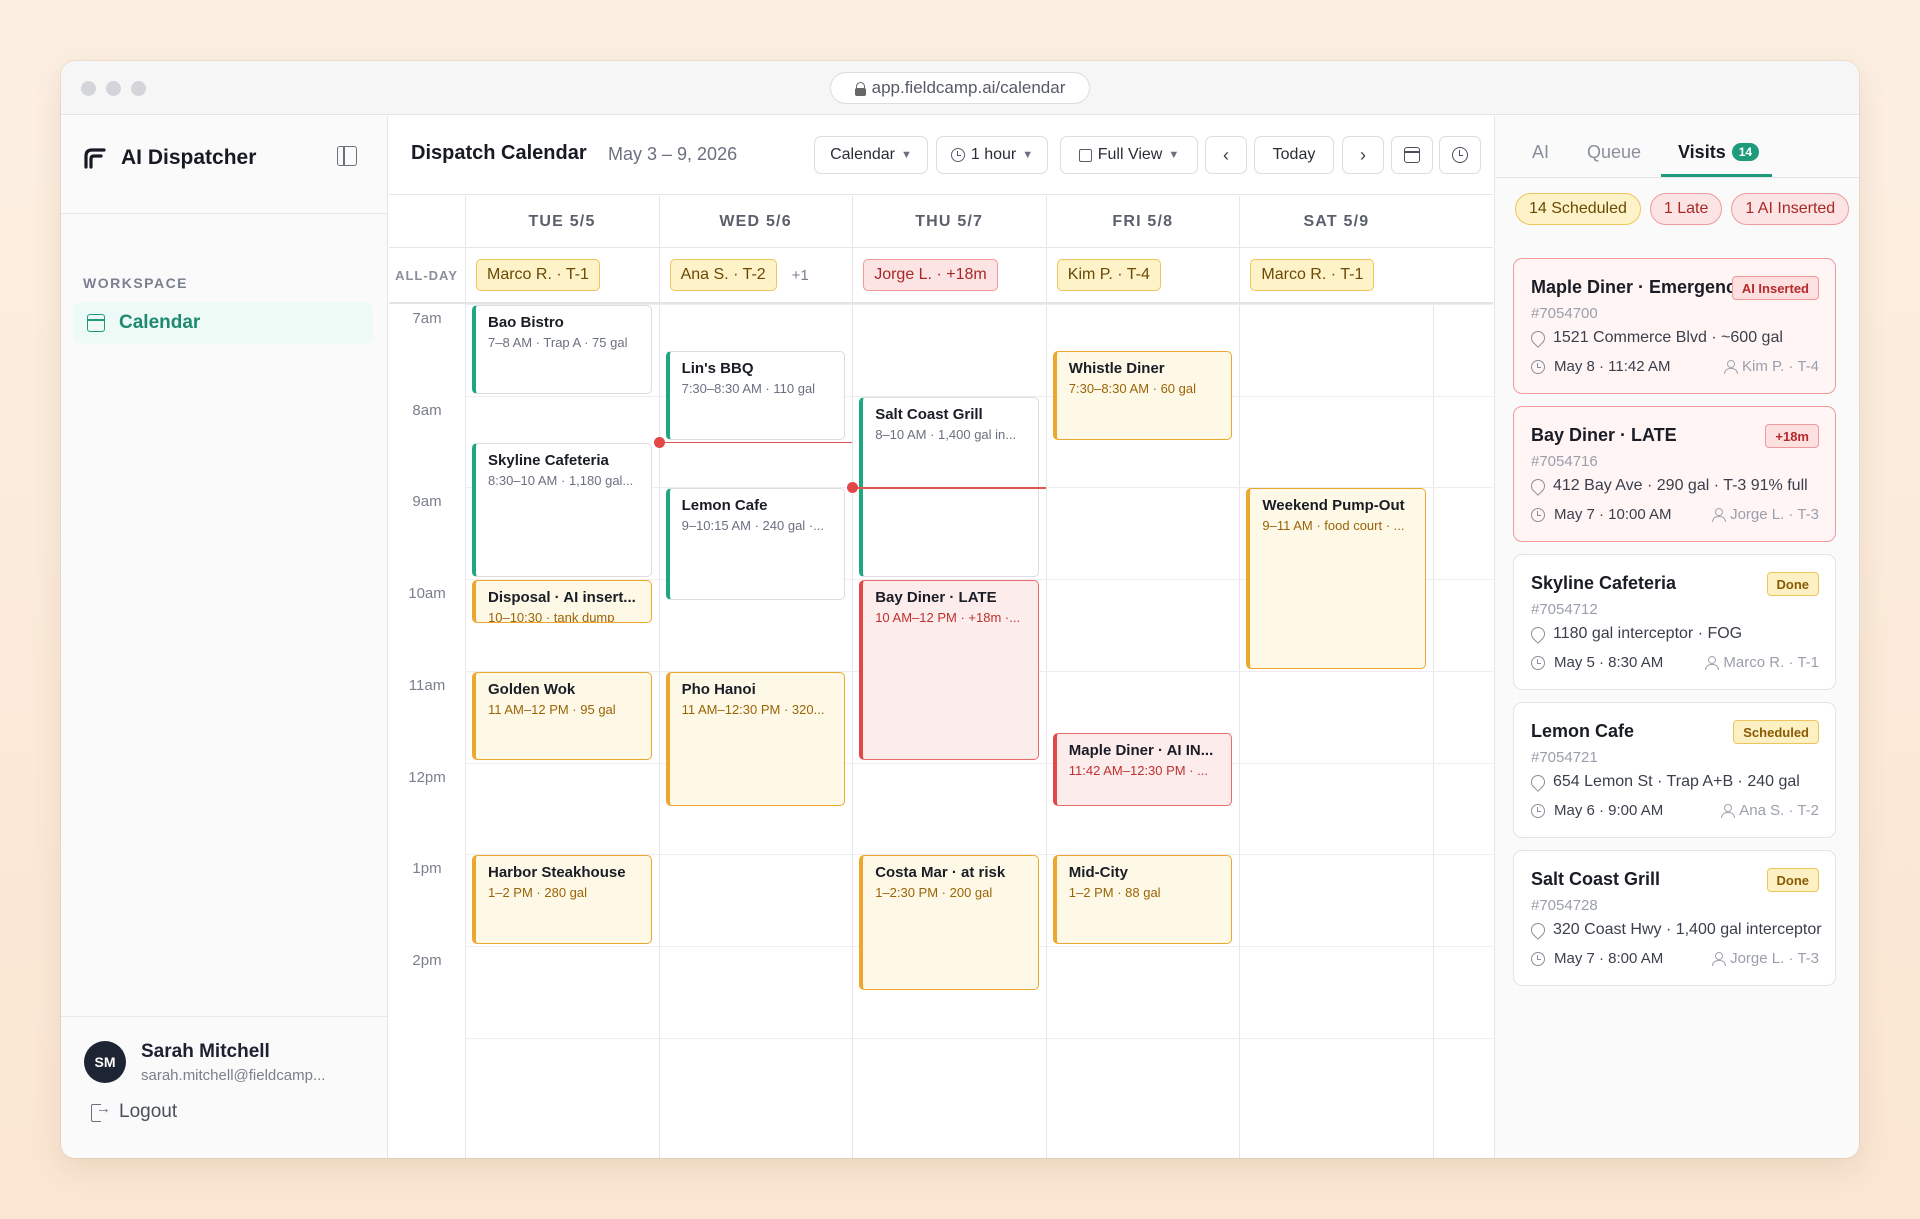 Image resolution: width=1920 pixels, height=1219 pixels. What do you see at coordinates (427, 777) in the screenshot?
I see `hour-label: 12pm` at bounding box center [427, 777].